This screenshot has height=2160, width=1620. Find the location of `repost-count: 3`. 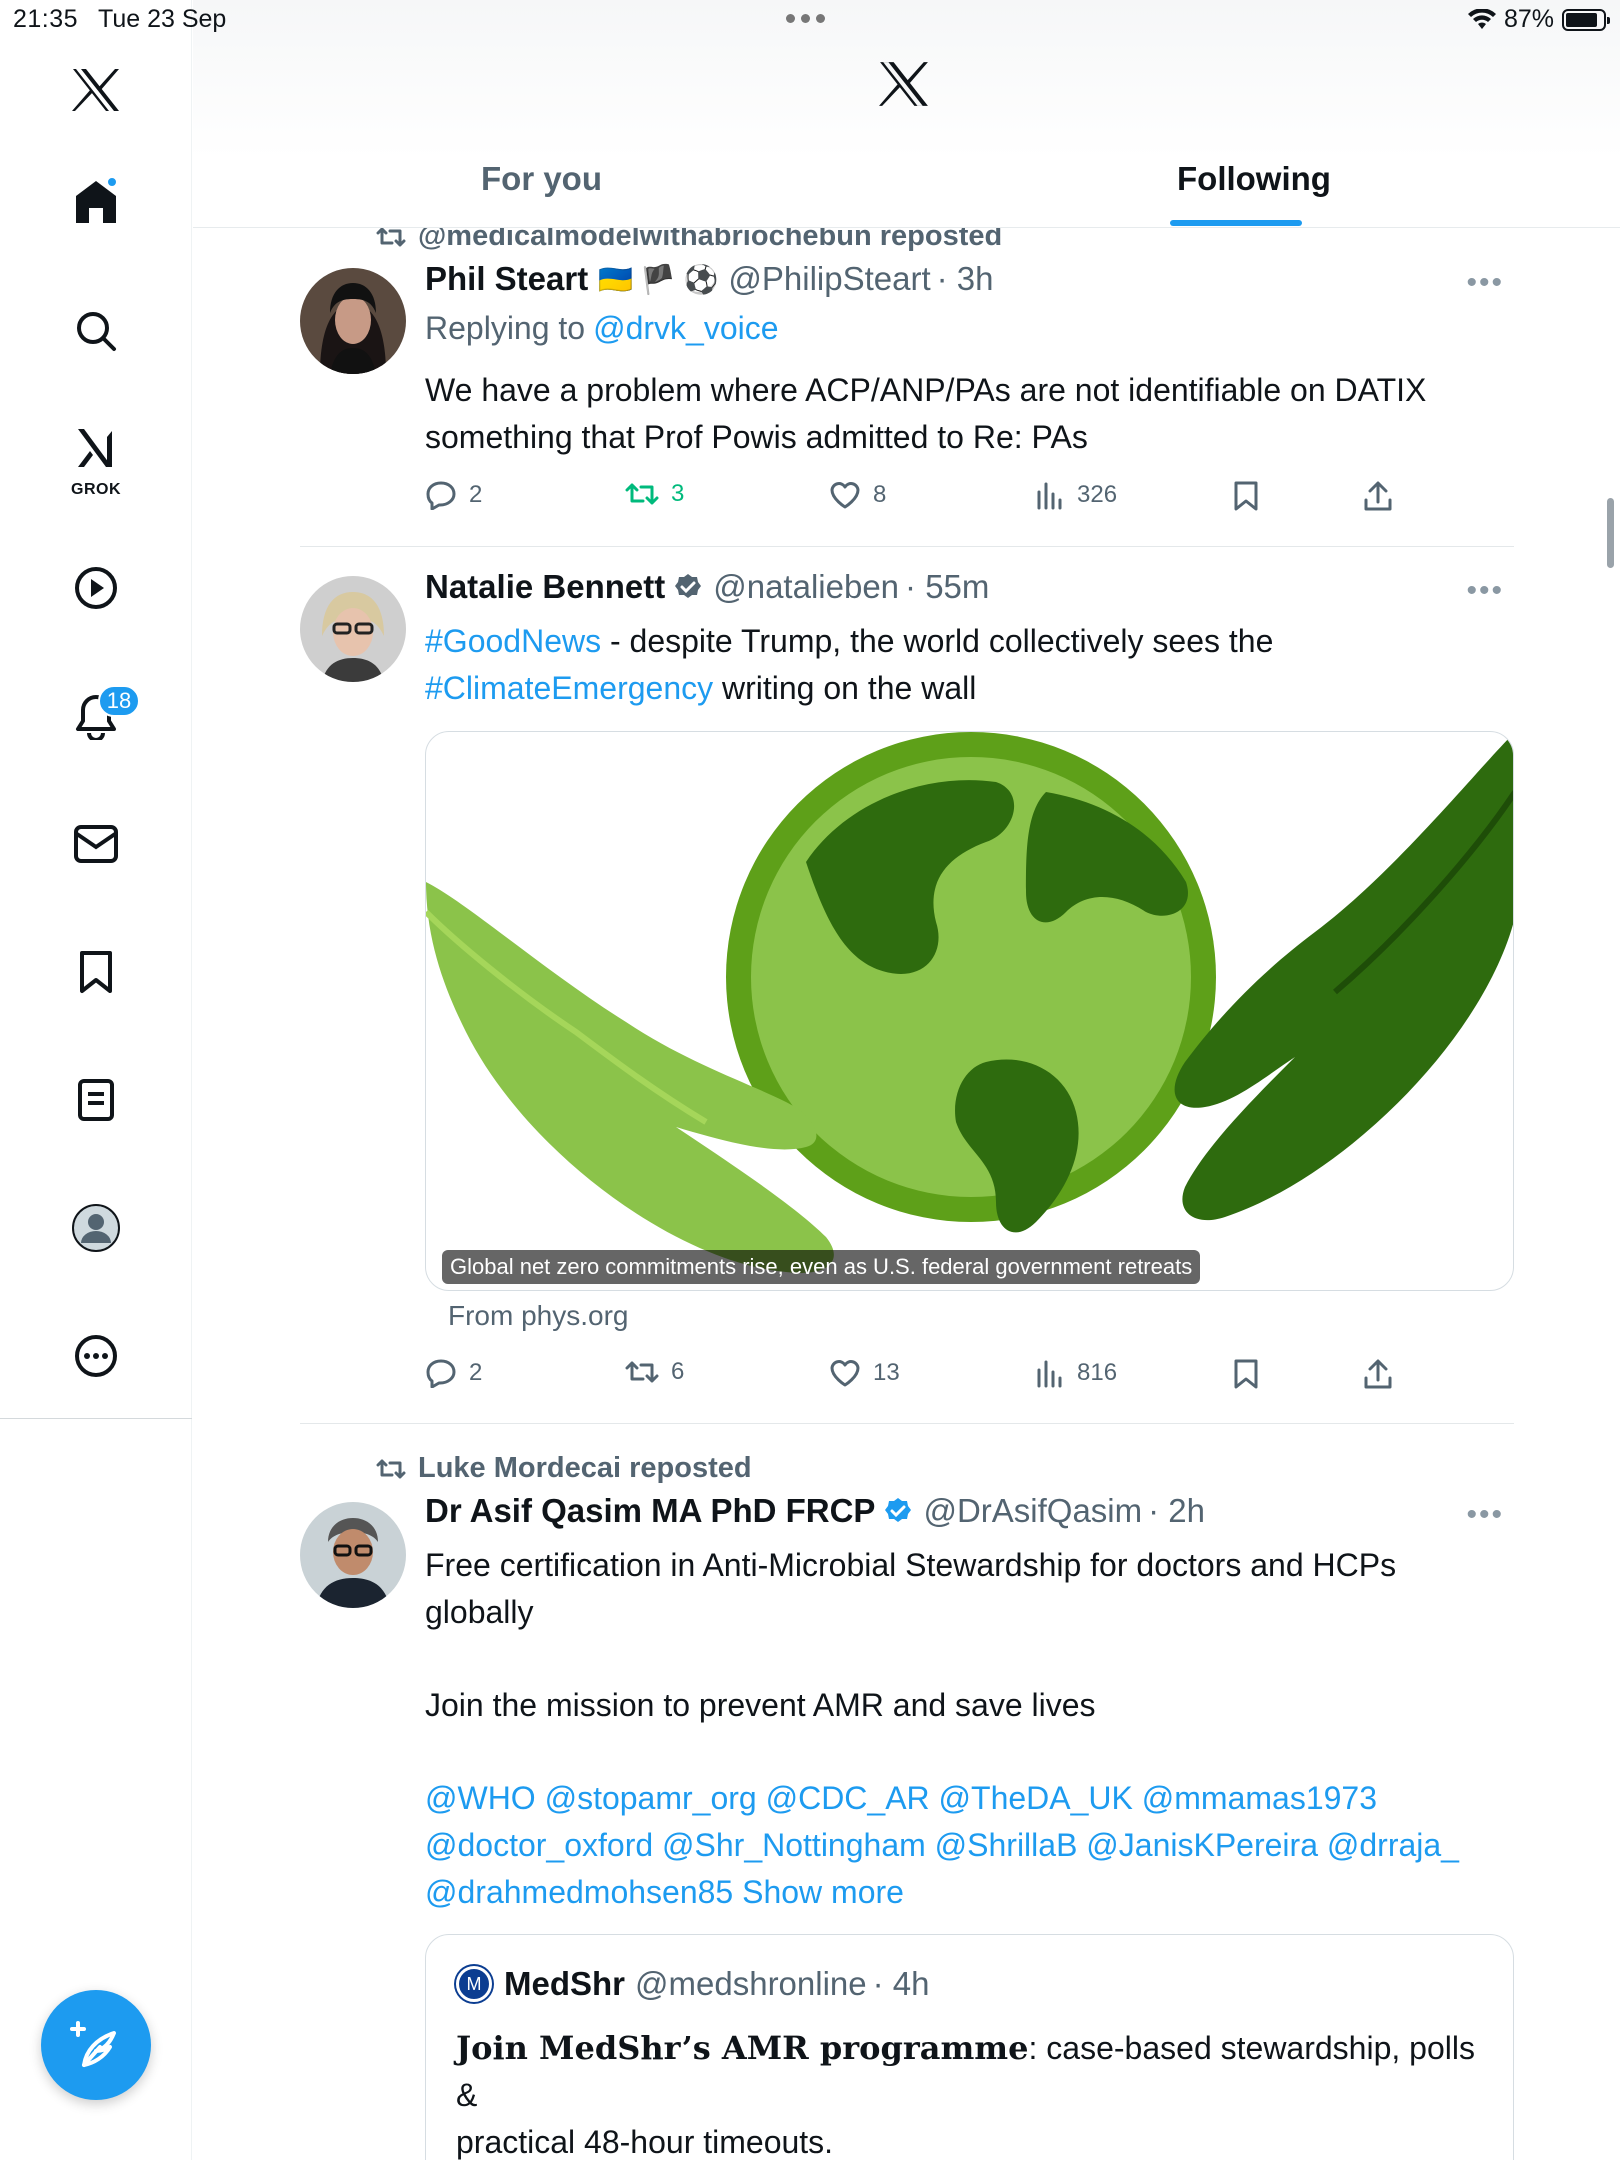

repost-count: 3 is located at coordinates (678, 493).